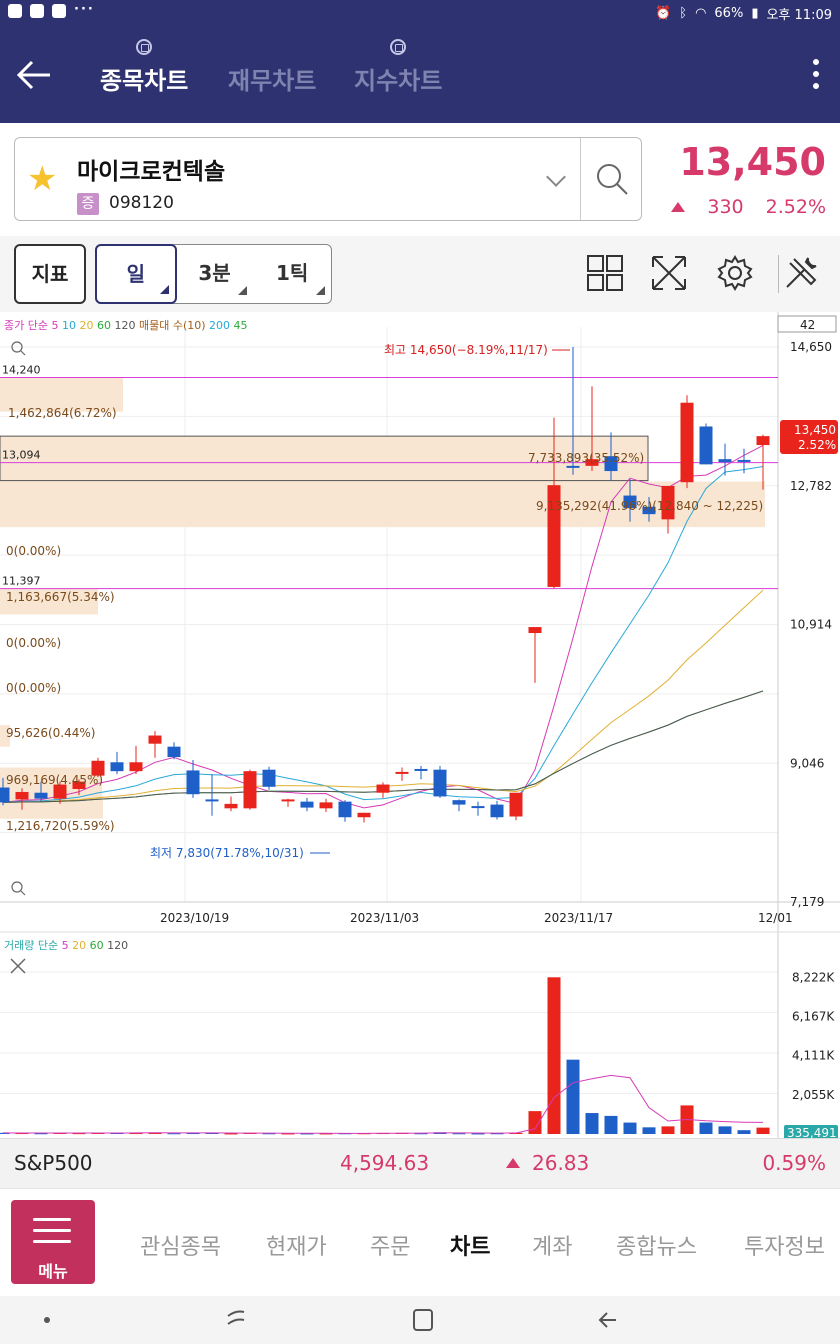  I want to click on more-notifications-icon: ···, so click(84, 9).